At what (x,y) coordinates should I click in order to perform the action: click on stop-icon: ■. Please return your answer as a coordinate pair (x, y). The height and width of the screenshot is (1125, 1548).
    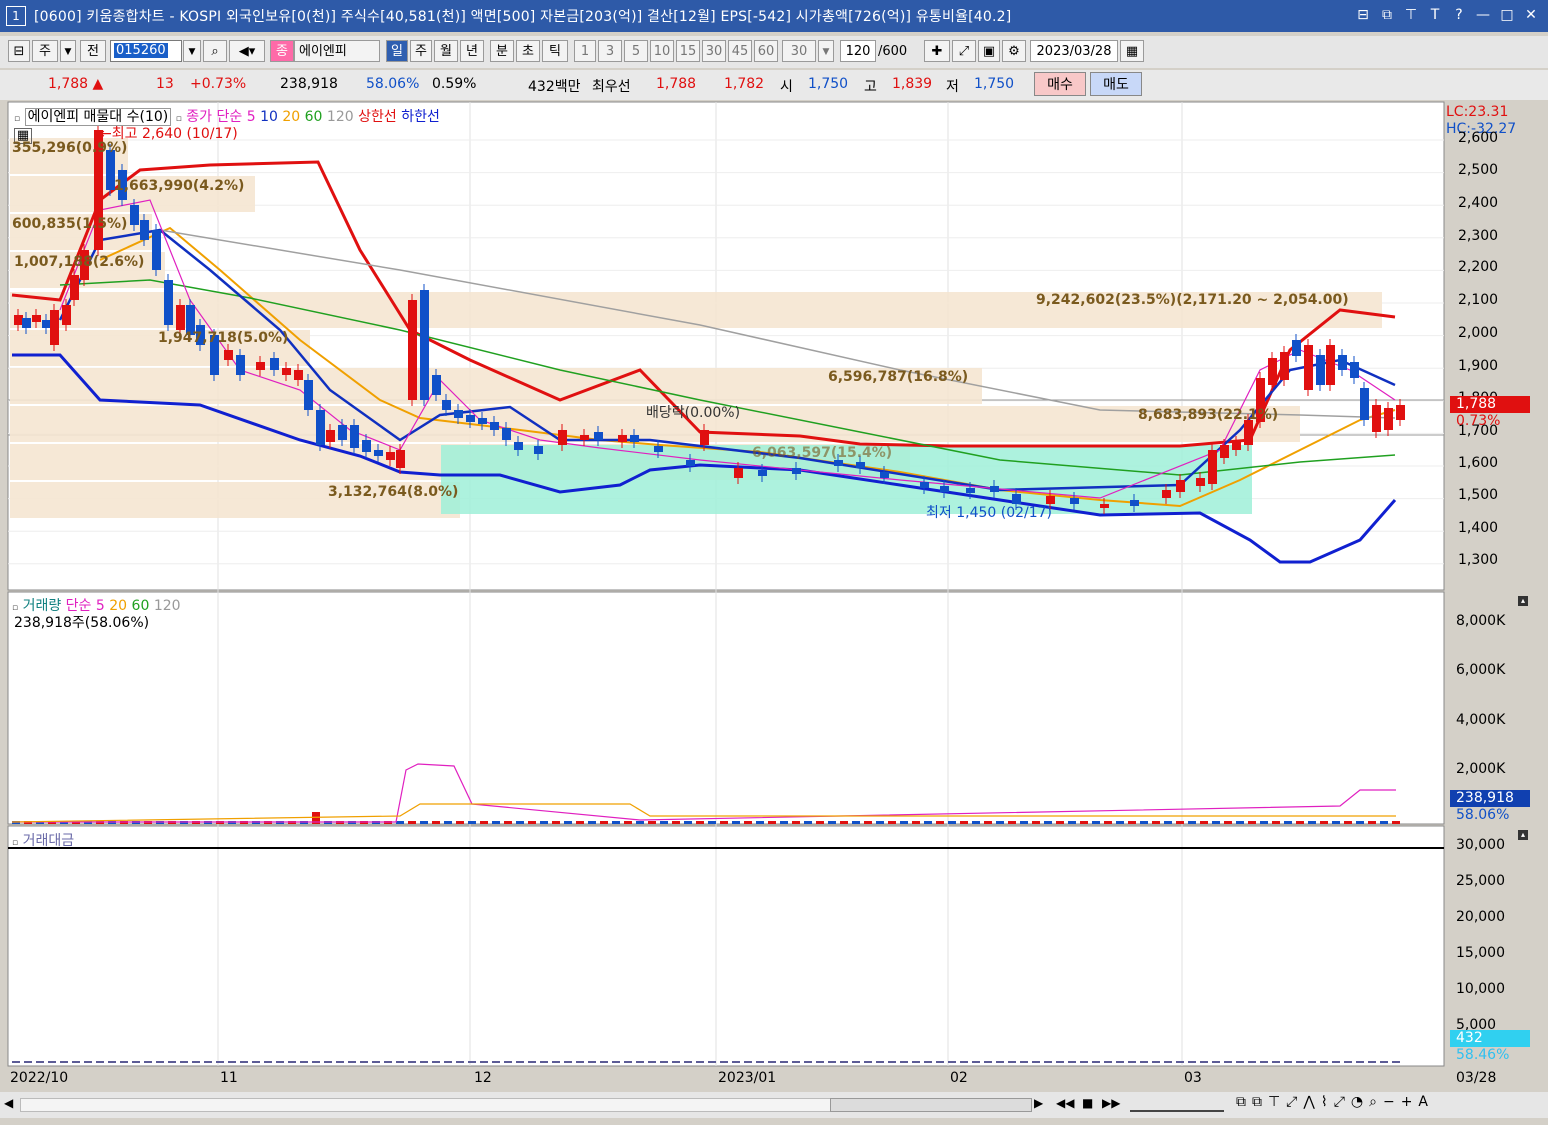
    Looking at the image, I should click on (1087, 1103).